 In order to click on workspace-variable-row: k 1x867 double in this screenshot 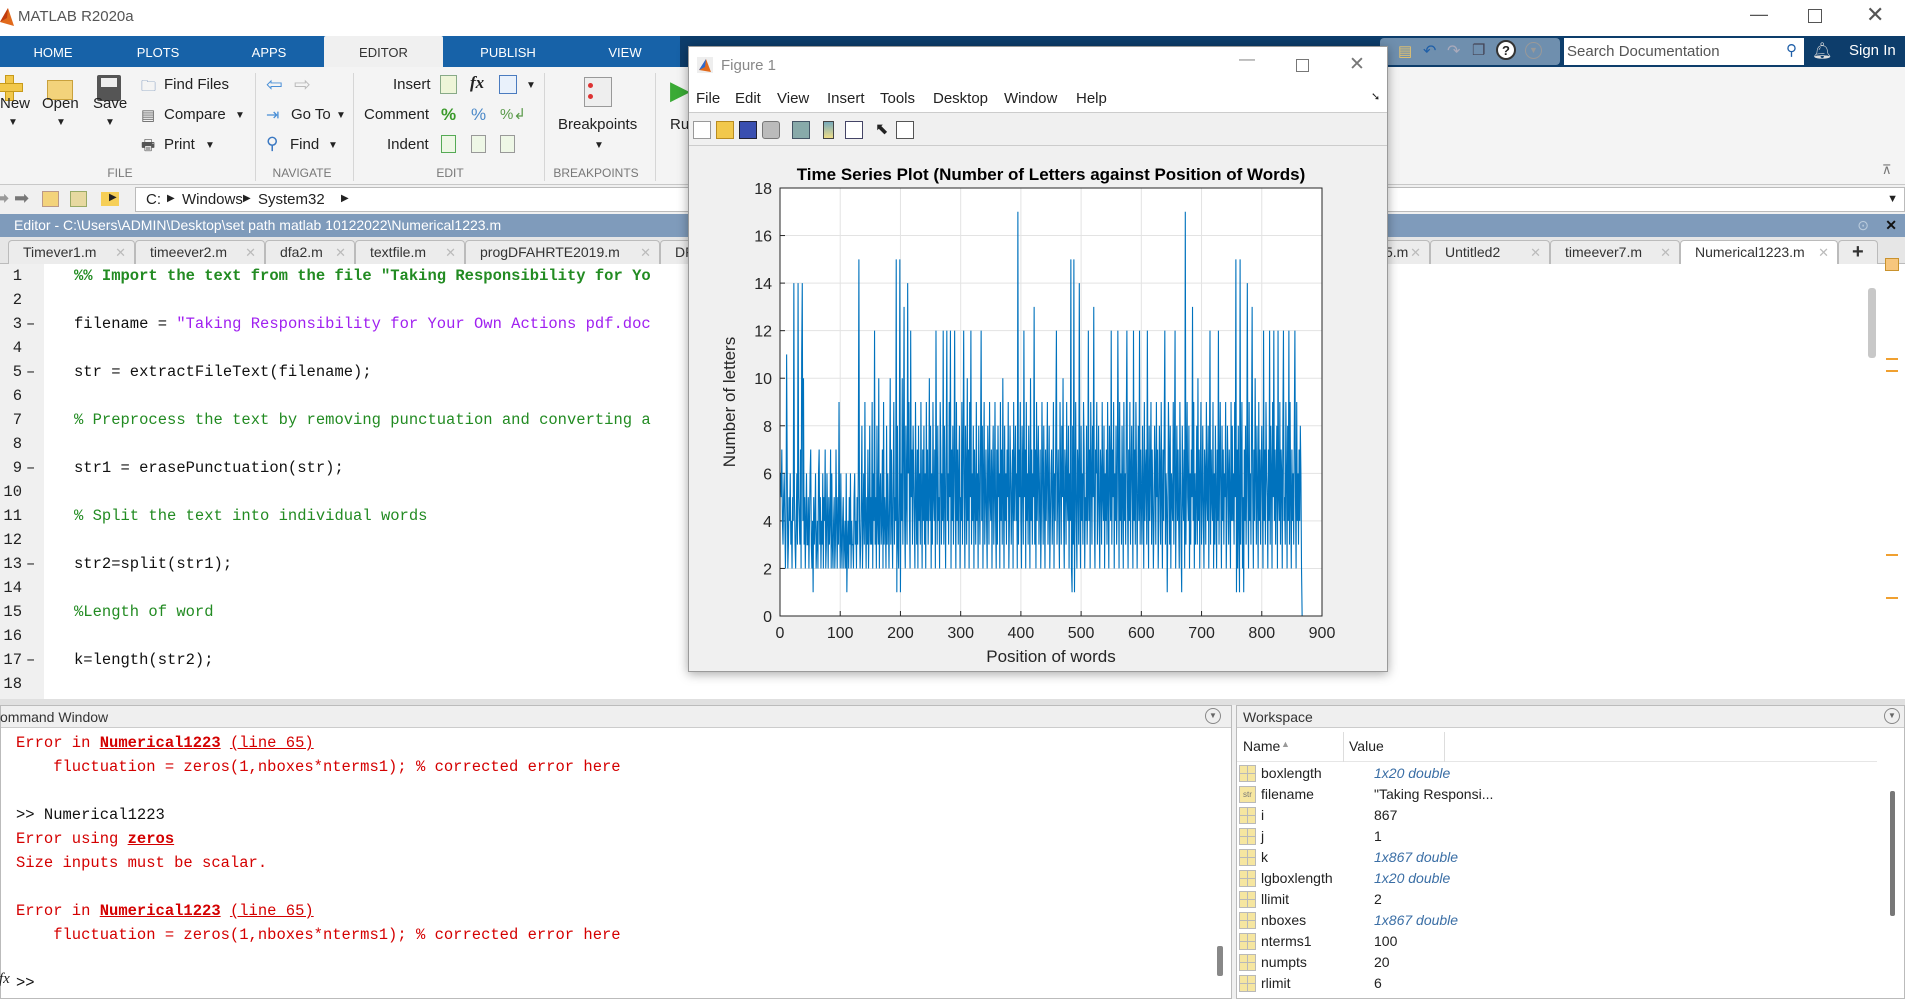, I will do `click(1537, 857)`.